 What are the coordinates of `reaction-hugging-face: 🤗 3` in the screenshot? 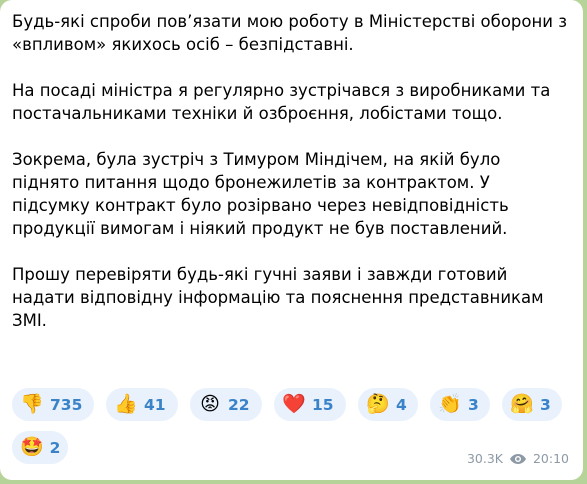 It's located at (532, 404).